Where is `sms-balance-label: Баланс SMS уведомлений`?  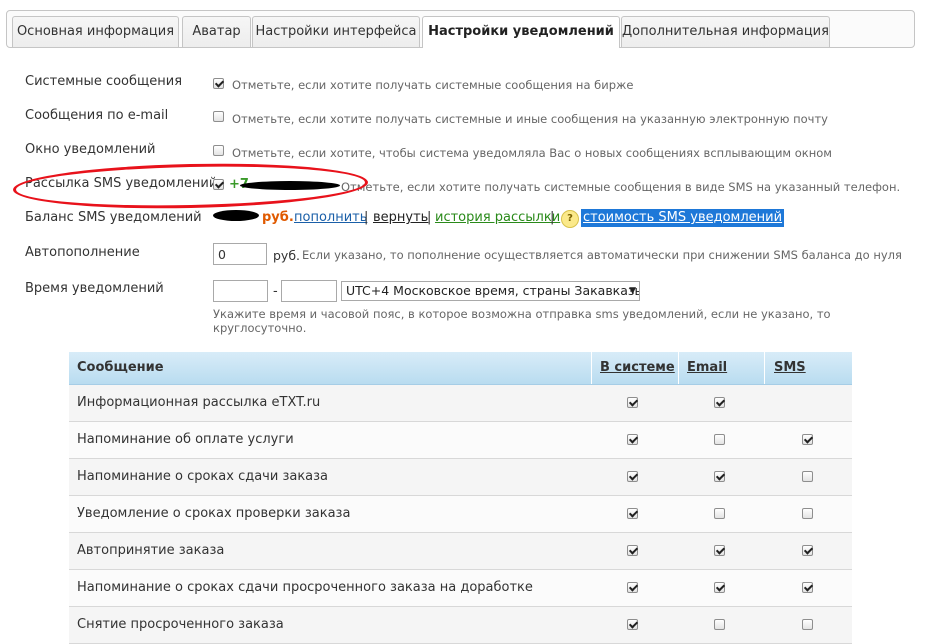
sms-balance-label: Баланс SMS уведомлений is located at coordinates (113, 217).